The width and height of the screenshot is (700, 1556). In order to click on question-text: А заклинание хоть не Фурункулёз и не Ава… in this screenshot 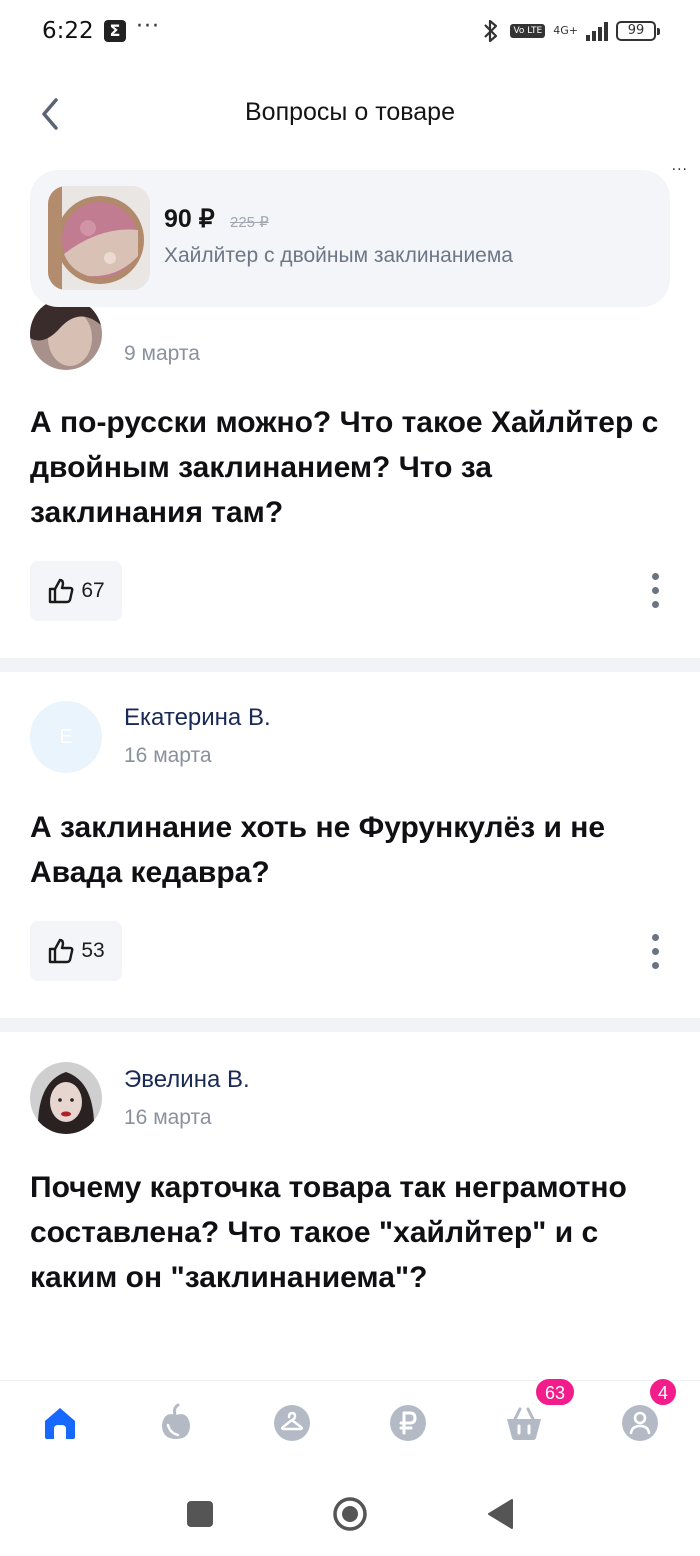, I will do `click(318, 850)`.